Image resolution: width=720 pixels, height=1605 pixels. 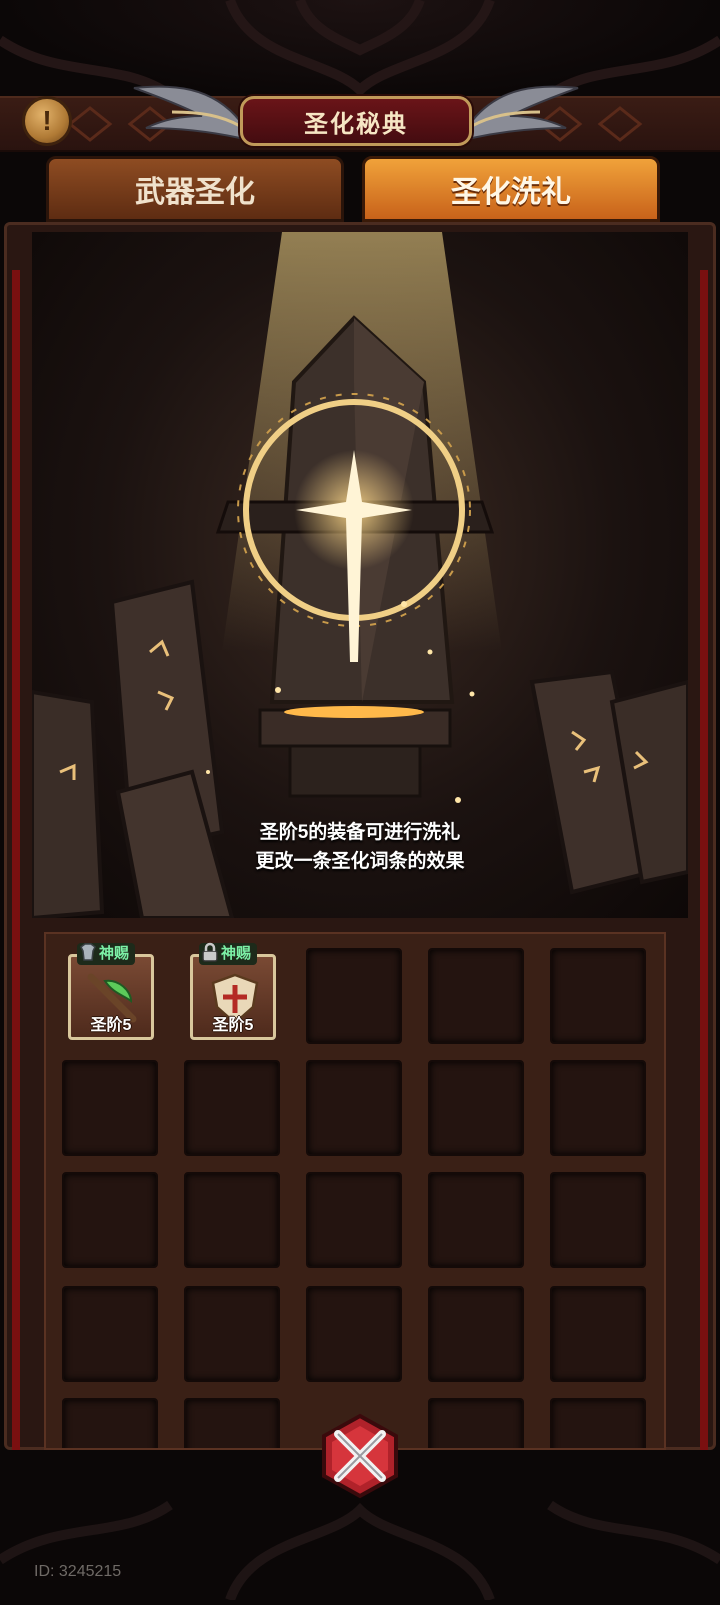 I want to click on user-id: ID: 3245215, so click(x=78, y=1571).